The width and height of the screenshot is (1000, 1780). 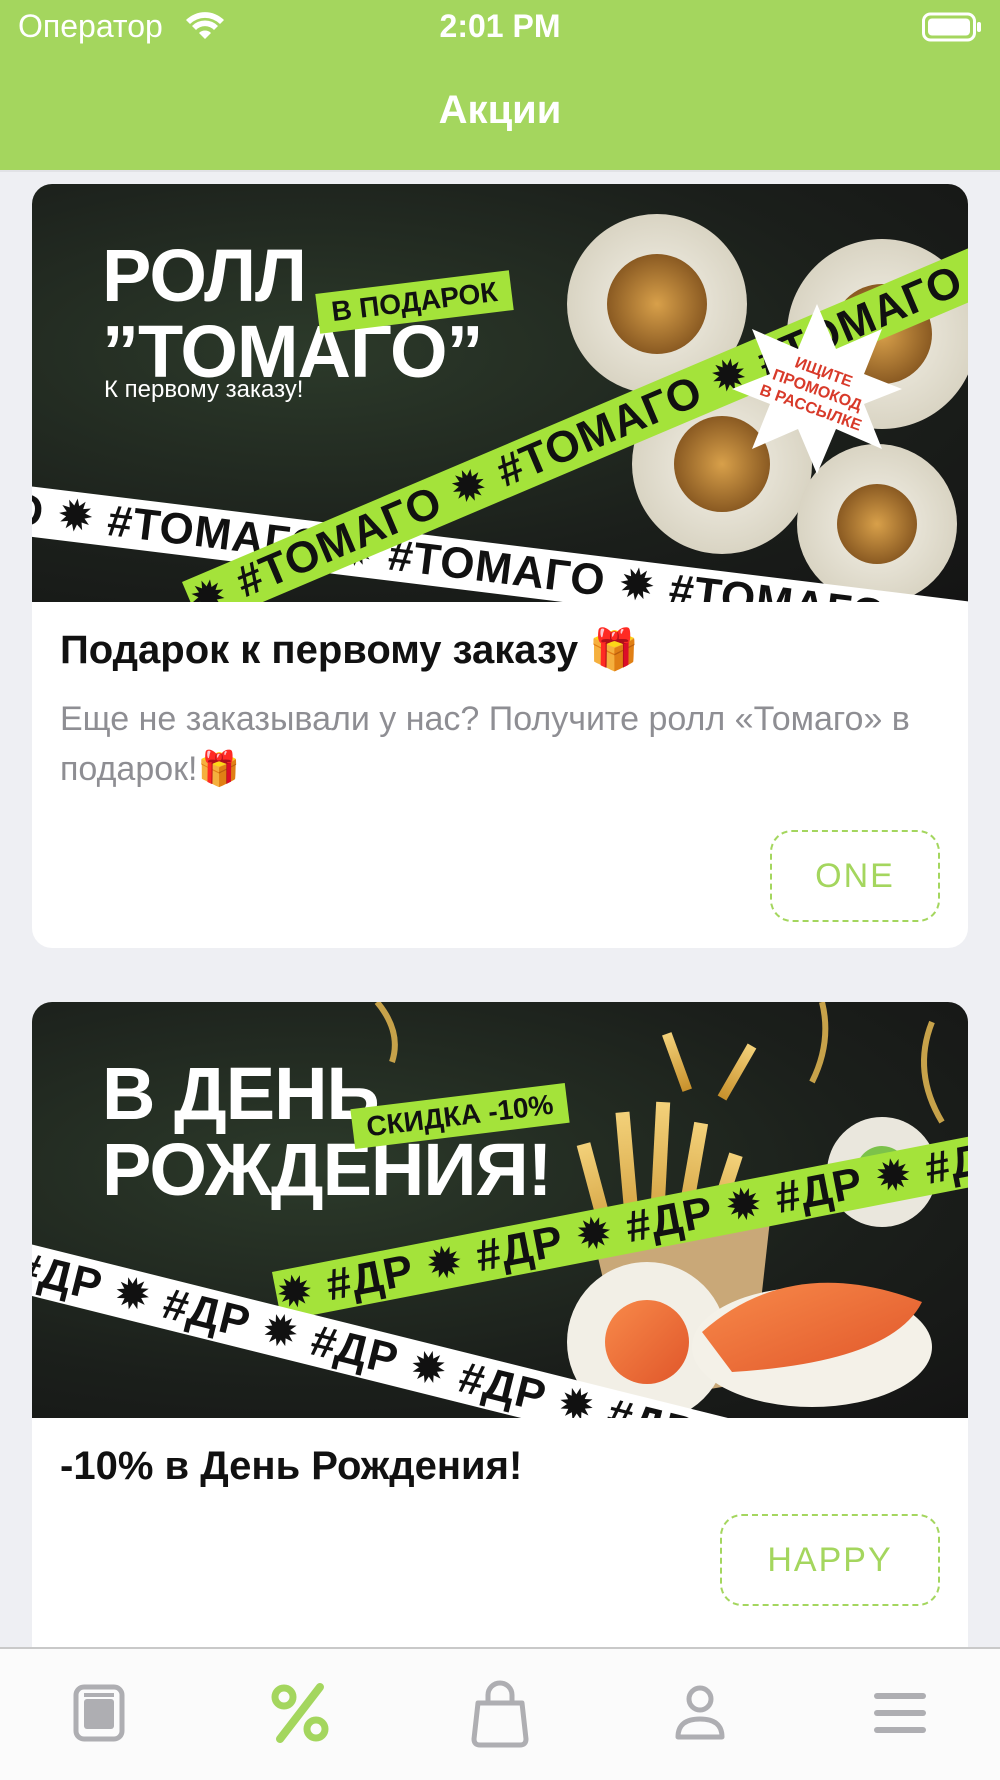 I want to click on tab-promotions, so click(x=300, y=1713).